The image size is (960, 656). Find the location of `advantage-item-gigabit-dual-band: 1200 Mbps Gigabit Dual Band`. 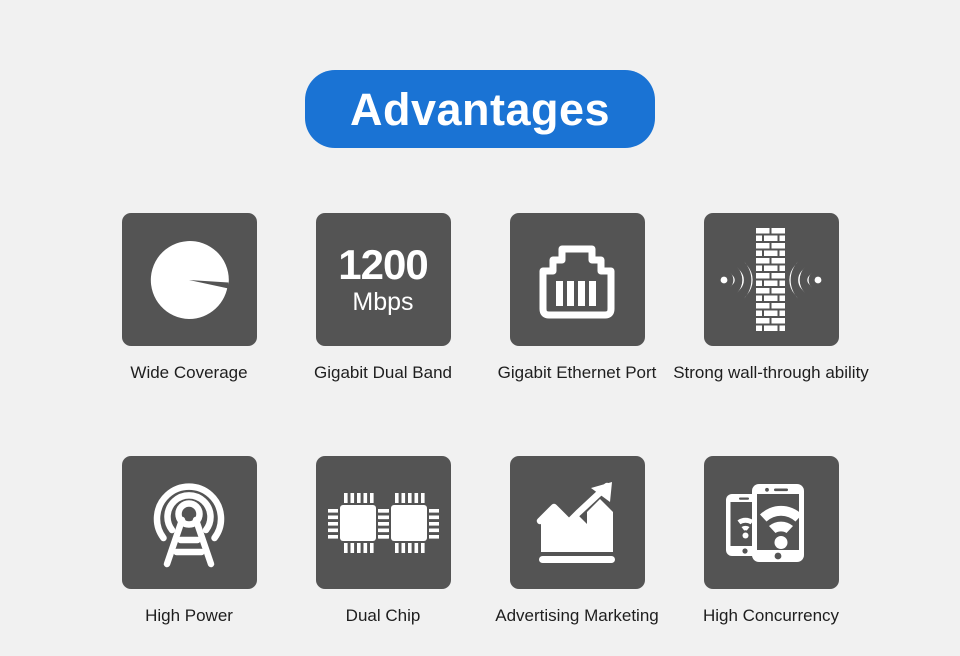

advantage-item-gigabit-dual-band: 1200 Mbps Gigabit Dual Band is located at coordinates (383, 298).